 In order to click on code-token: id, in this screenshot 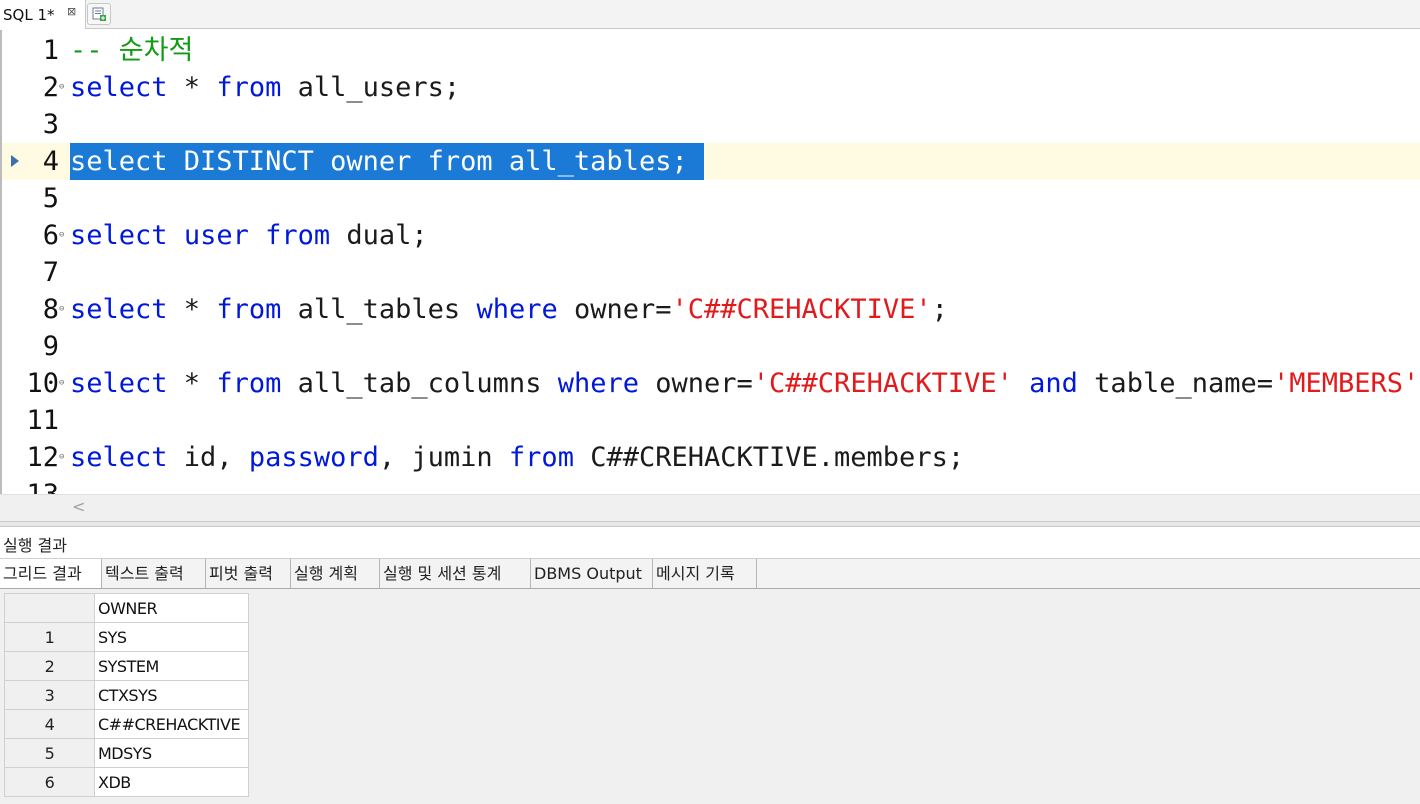, I will do `click(208, 457)`.